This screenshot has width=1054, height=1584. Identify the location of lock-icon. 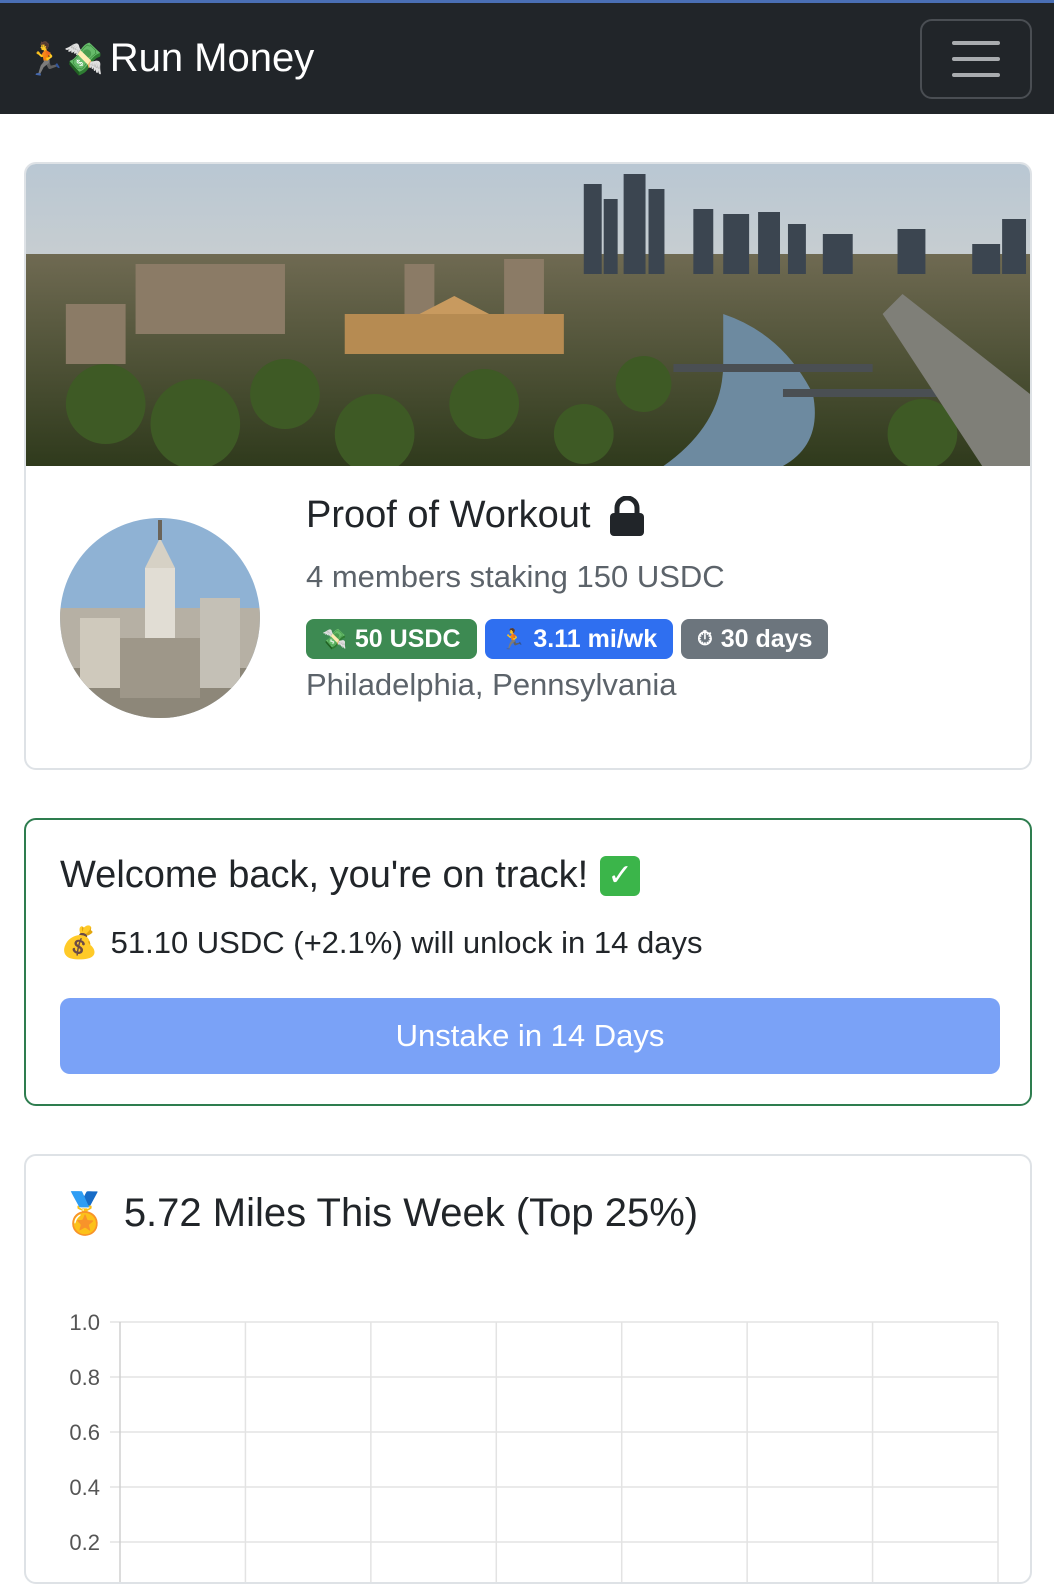
(627, 515).